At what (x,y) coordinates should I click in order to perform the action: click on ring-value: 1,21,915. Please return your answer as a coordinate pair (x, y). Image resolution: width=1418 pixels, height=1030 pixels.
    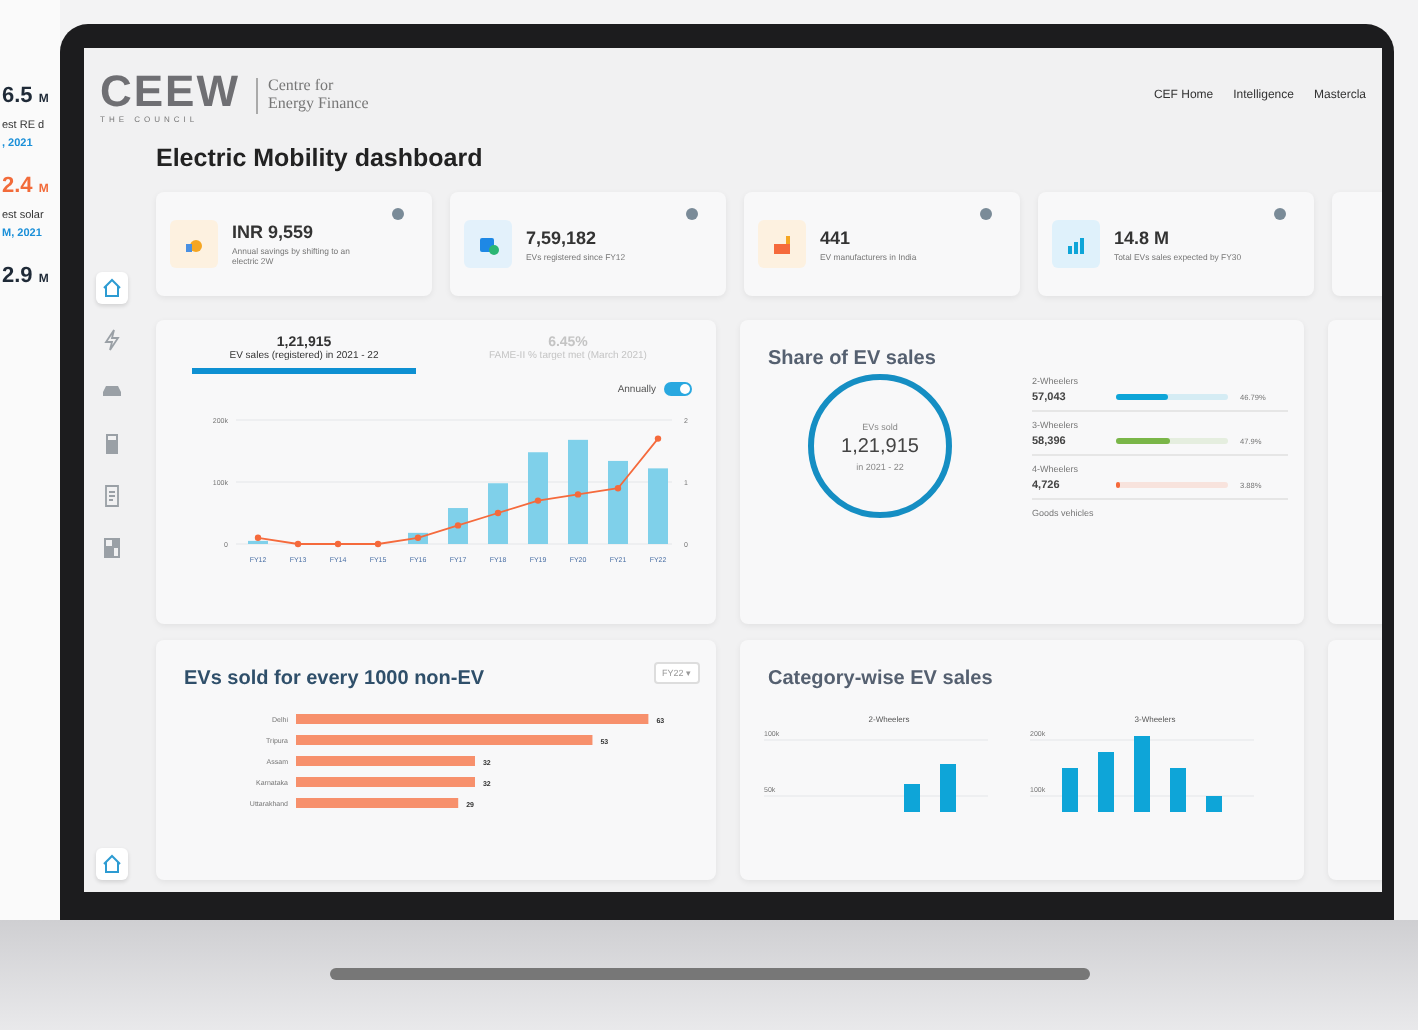
    Looking at the image, I should click on (880, 446).